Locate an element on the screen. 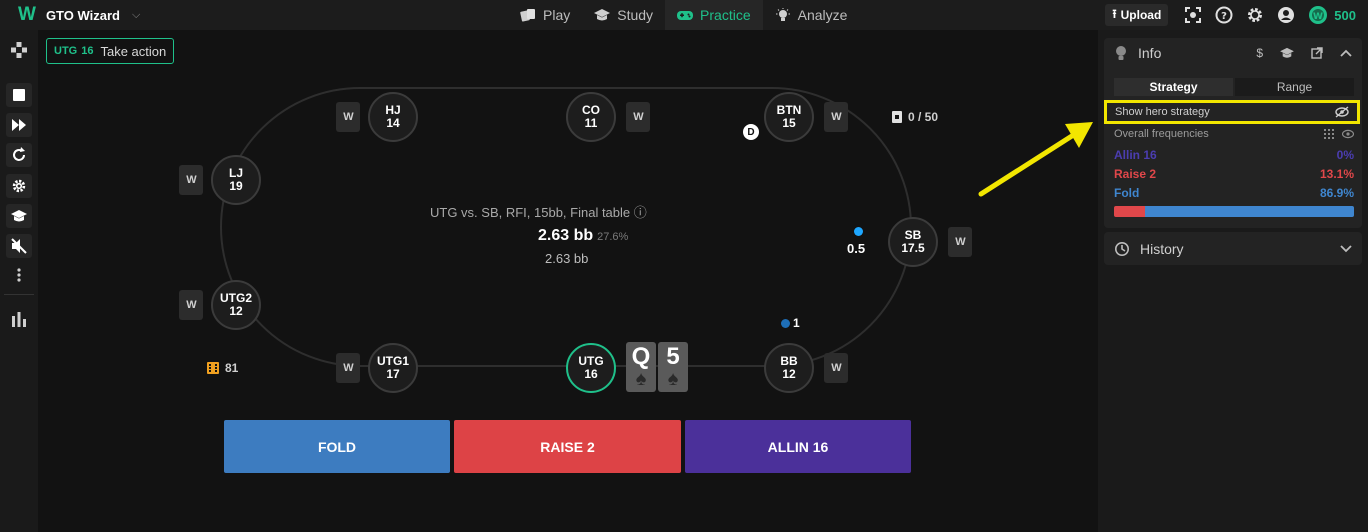  app-name: GTO Wizard is located at coordinates (82, 15).